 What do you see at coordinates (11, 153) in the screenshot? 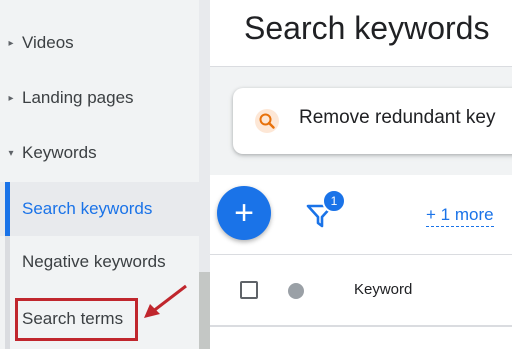
I see `caret-down-icon: ▾` at bounding box center [11, 153].